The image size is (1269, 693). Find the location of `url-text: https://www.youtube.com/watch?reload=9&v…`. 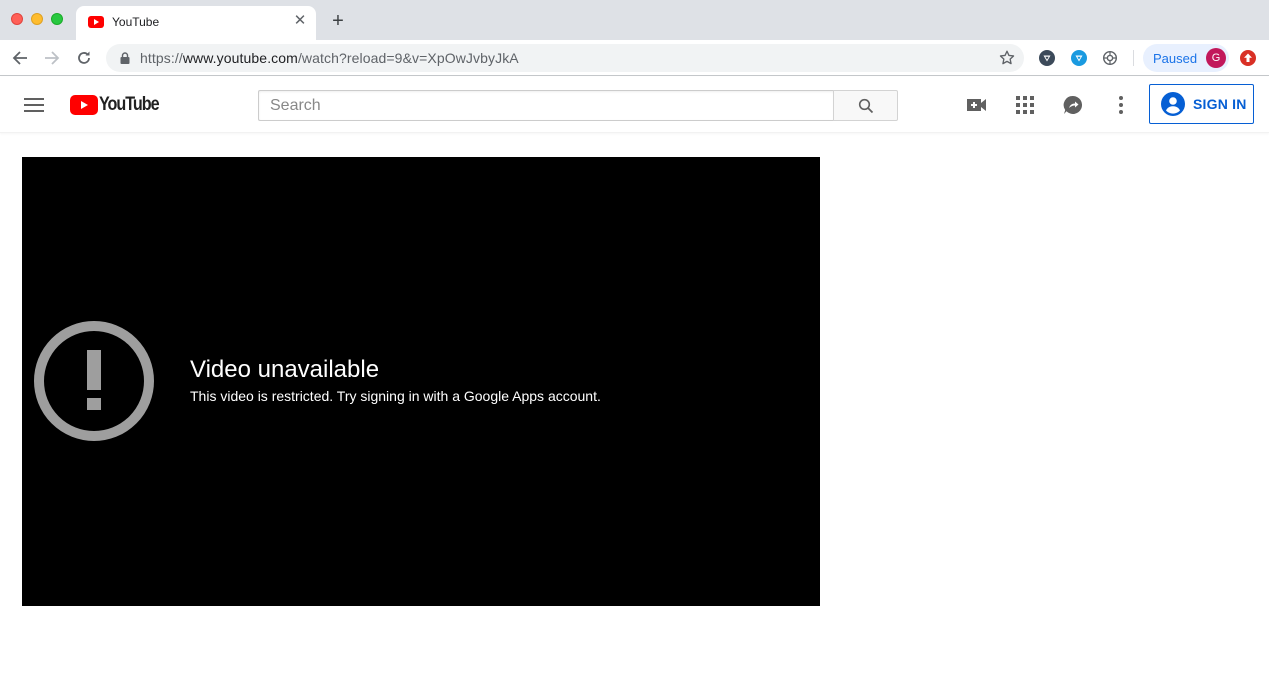

url-text: https://www.youtube.com/watch?reload=9&v… is located at coordinates (329, 58).